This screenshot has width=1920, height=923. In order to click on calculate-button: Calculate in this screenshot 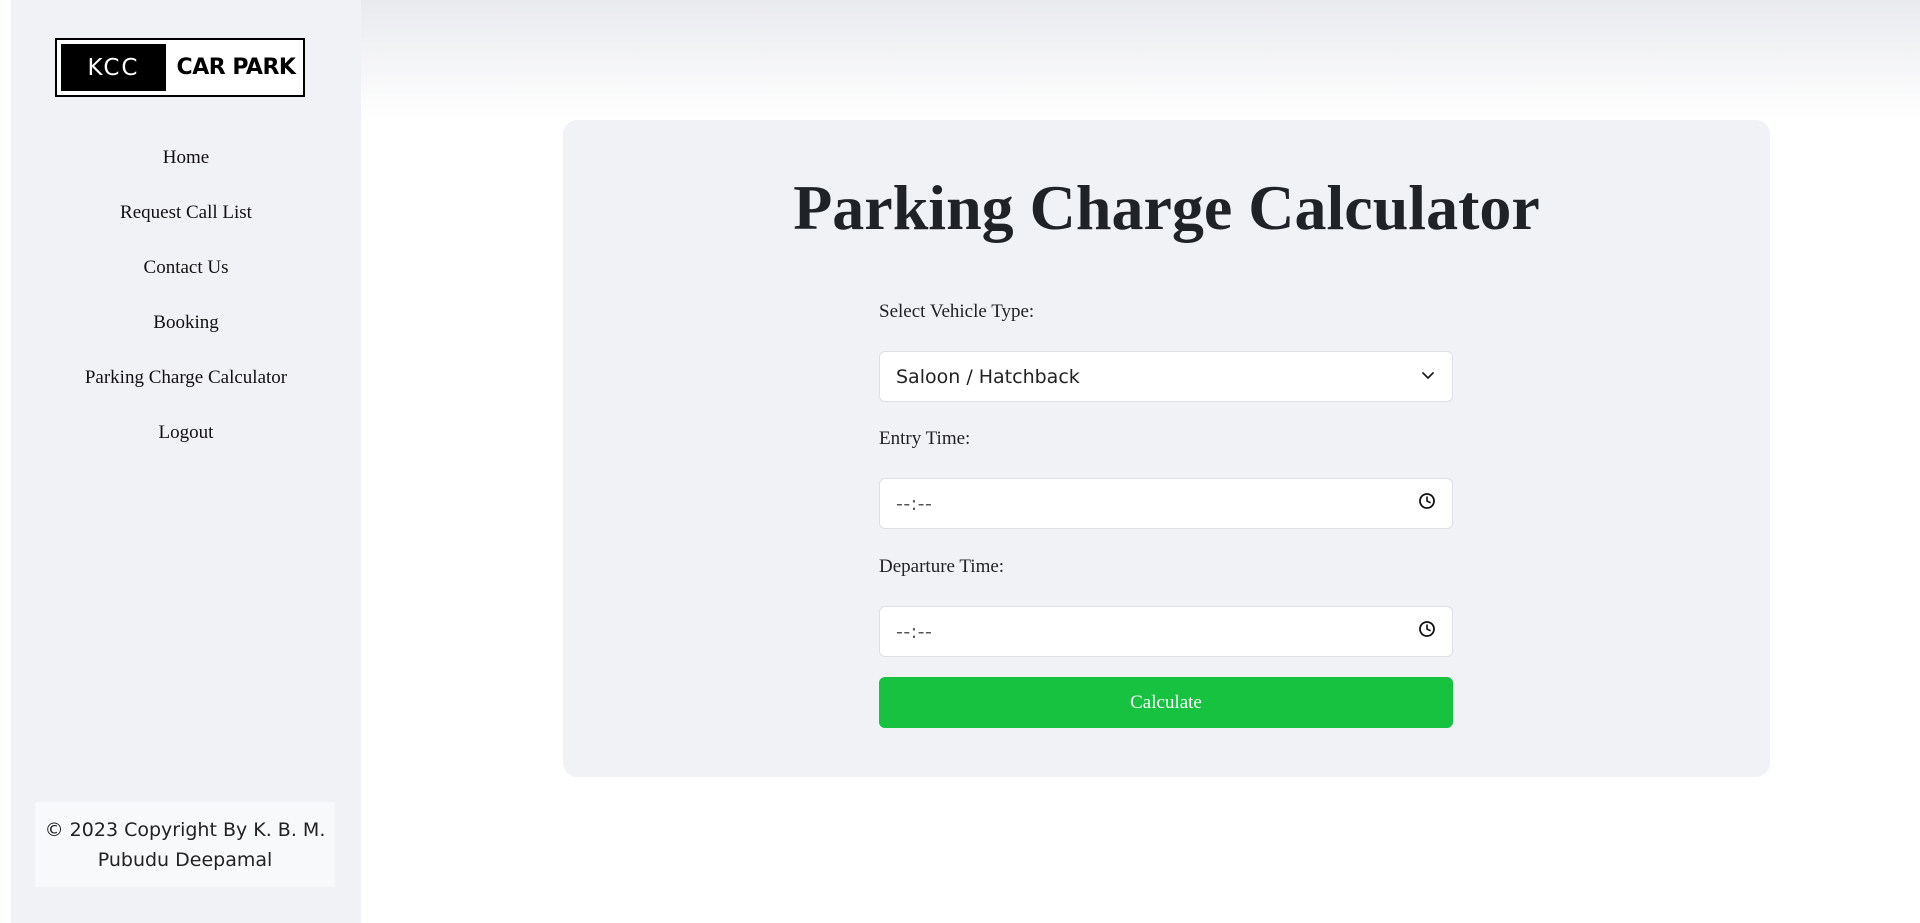, I will do `click(1166, 702)`.